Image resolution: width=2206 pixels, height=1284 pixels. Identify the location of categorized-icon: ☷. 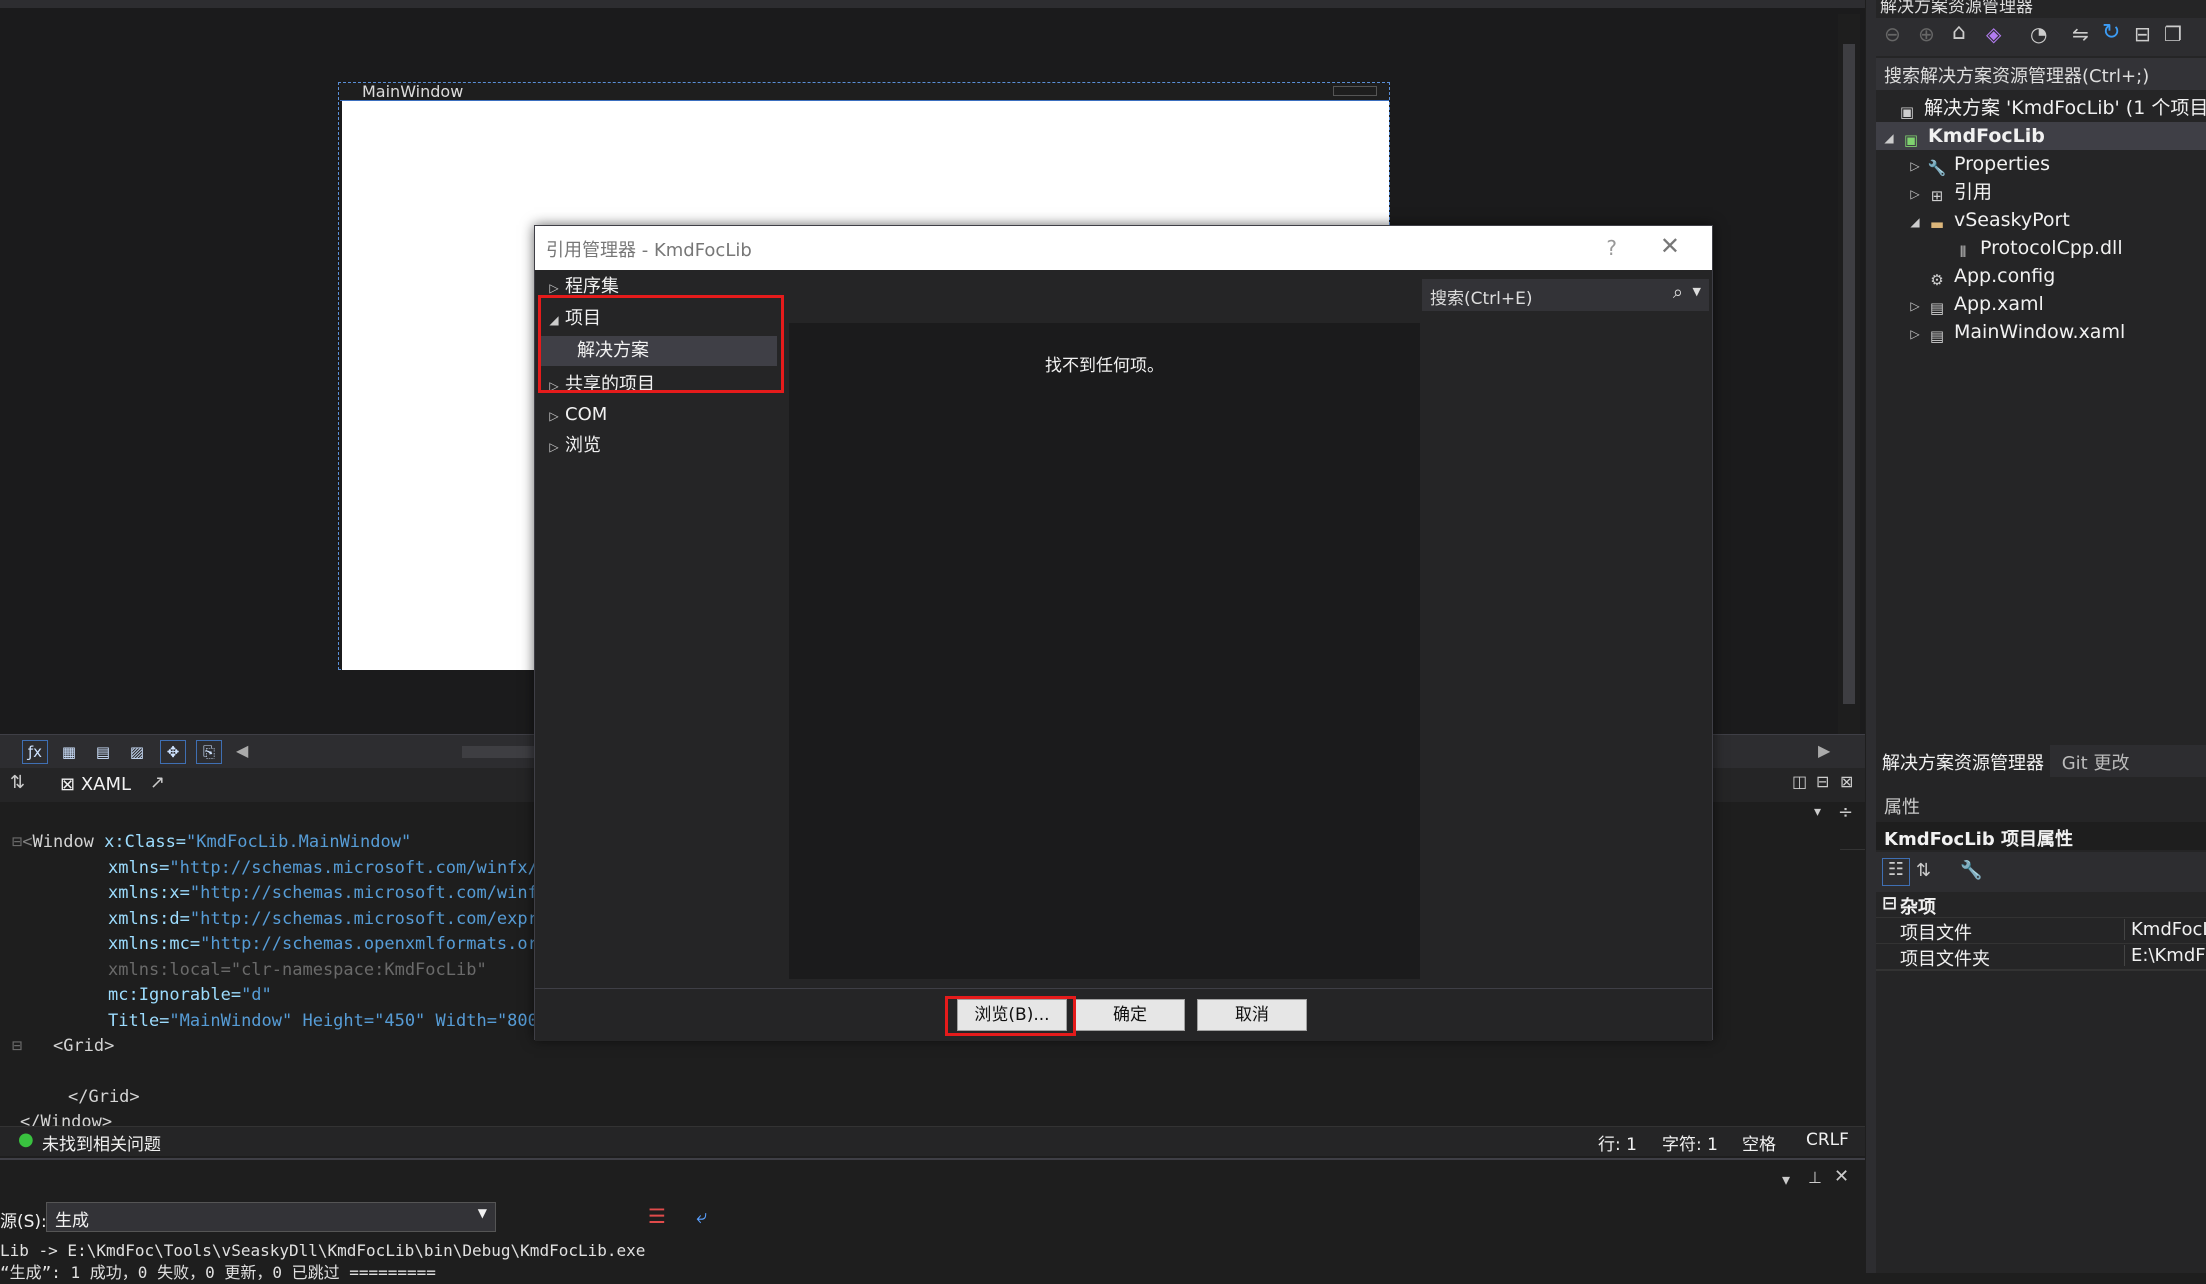
(1896, 872).